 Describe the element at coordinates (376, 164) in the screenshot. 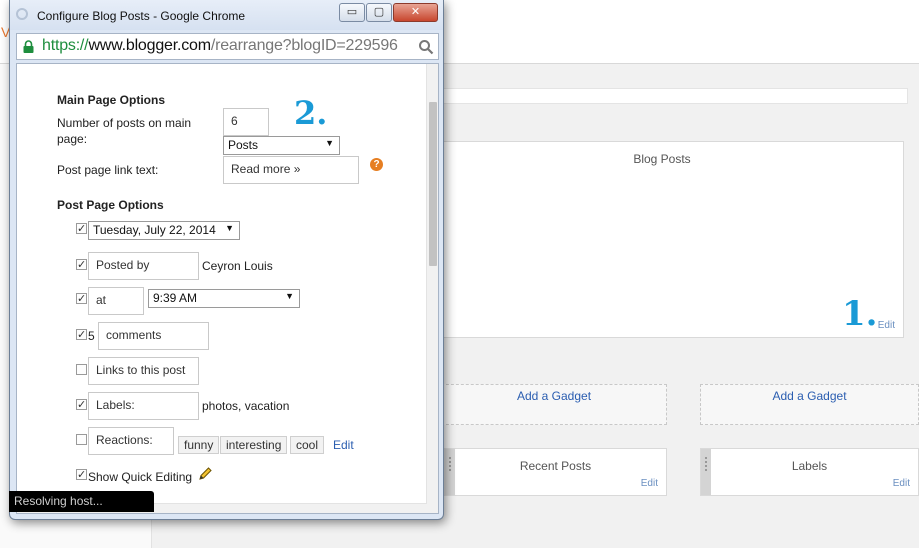

I see `help-icon: ?` at that location.